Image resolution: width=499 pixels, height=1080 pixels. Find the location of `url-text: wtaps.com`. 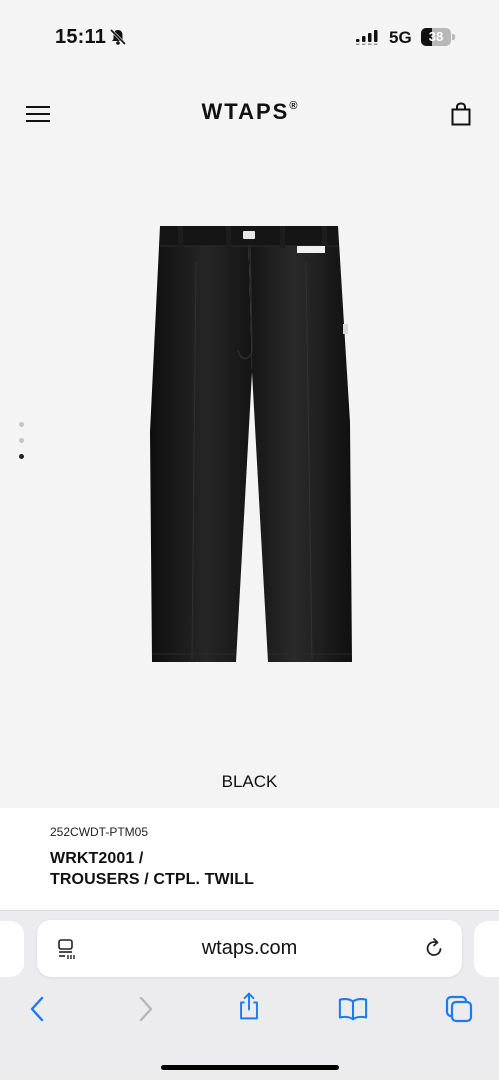

url-text: wtaps.com is located at coordinates (249, 948).